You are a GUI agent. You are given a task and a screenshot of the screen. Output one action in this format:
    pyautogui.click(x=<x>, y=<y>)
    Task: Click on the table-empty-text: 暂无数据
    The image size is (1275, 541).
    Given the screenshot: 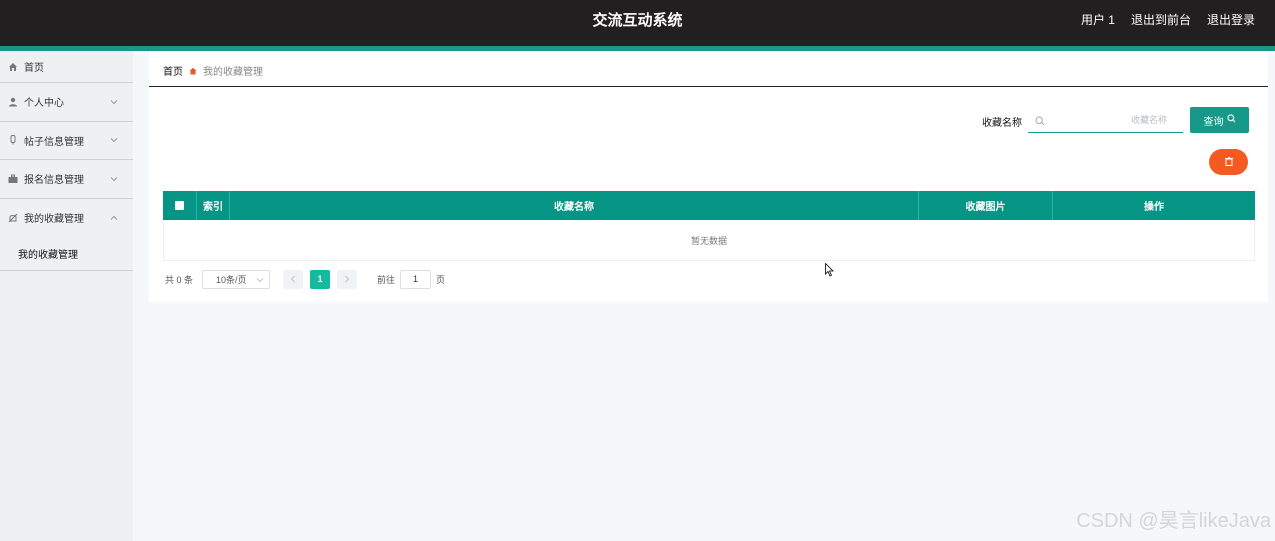 What is the action you would take?
    pyautogui.click(x=709, y=240)
    